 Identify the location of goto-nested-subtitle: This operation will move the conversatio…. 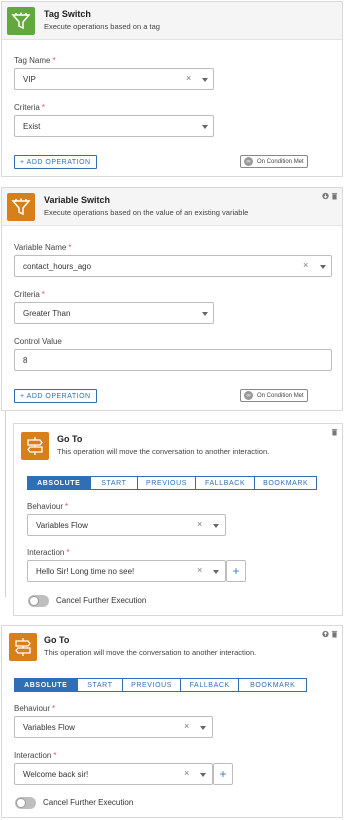
(163, 451).